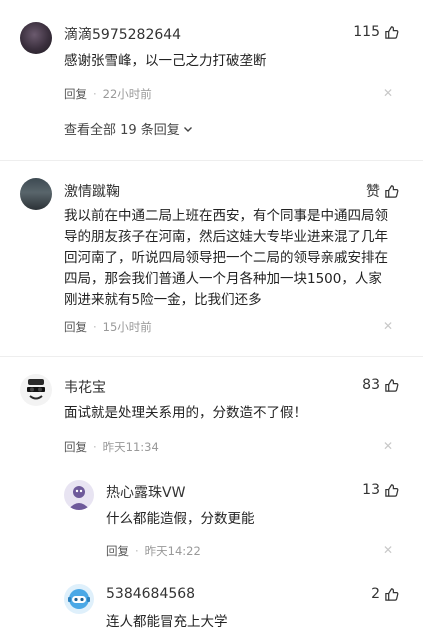 The height and width of the screenshot is (638, 423). Describe the element at coordinates (85, 387) in the screenshot. I see `comment-username: 韦花宝` at that location.